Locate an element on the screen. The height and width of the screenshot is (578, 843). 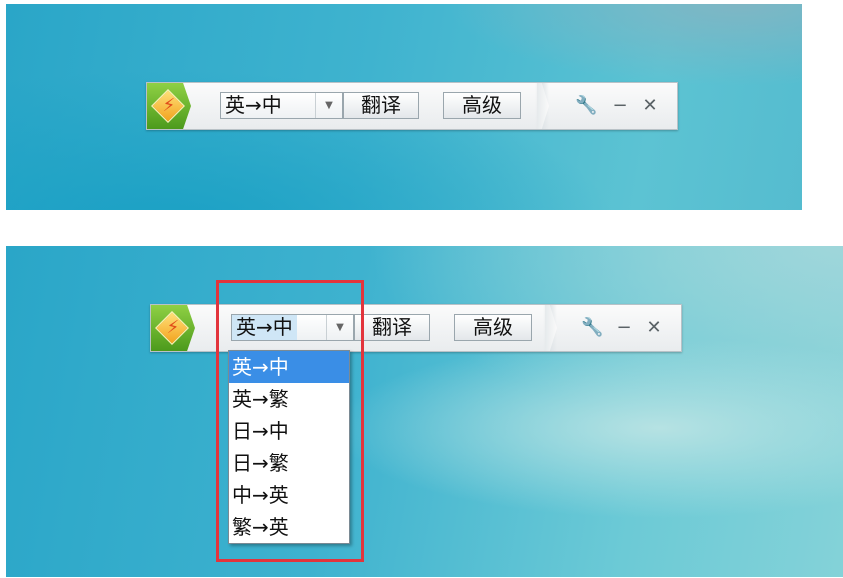
language-combobox: 英→中 ▼ is located at coordinates (281, 105).